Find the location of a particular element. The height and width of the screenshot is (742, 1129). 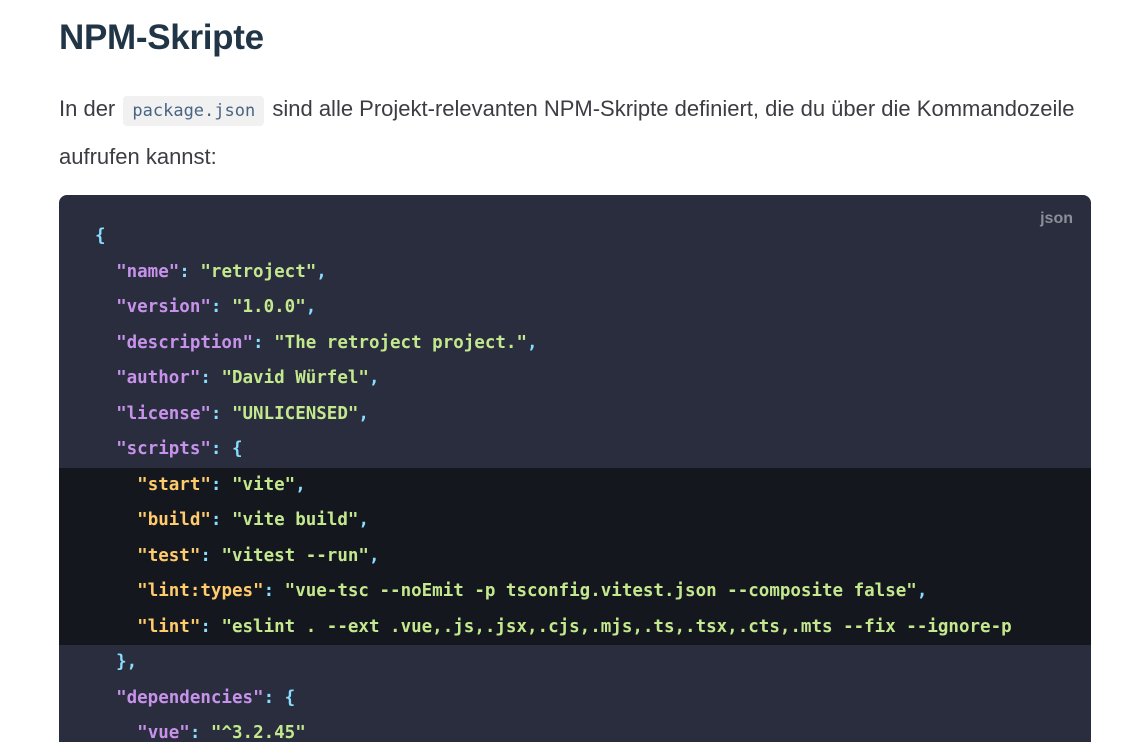

code-line: "name": "retroject", is located at coordinates (575, 273).